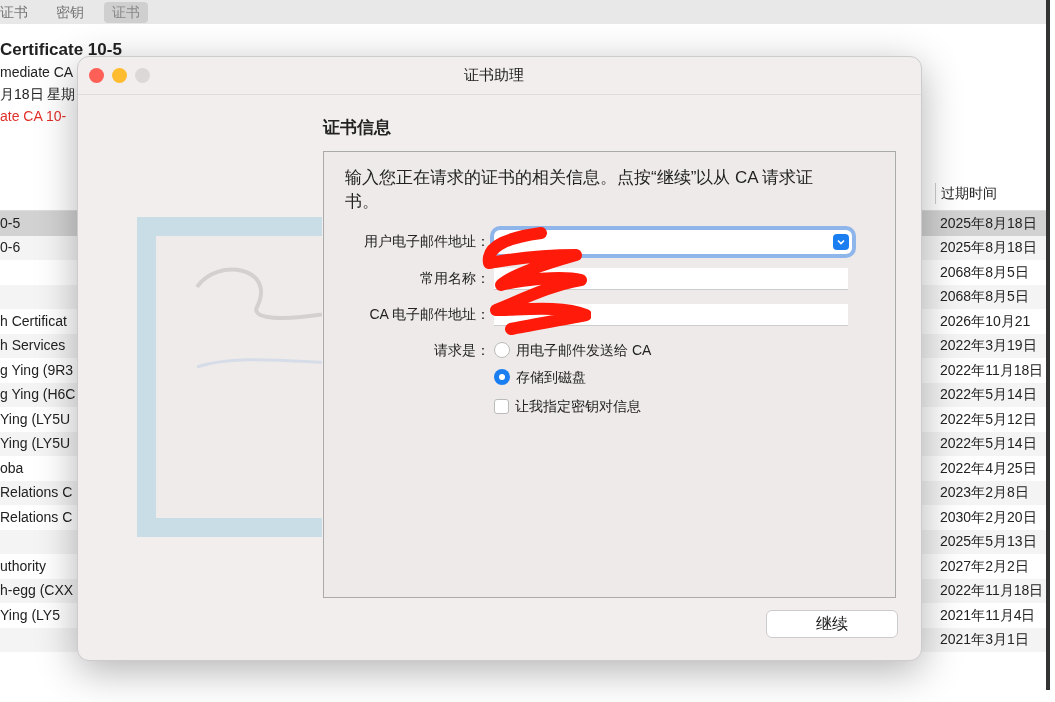 Image resolution: width=1055 pixels, height=702 pixels. What do you see at coordinates (10, 248) in the screenshot?
I see `table-cell-text: 0-6` at bounding box center [10, 248].